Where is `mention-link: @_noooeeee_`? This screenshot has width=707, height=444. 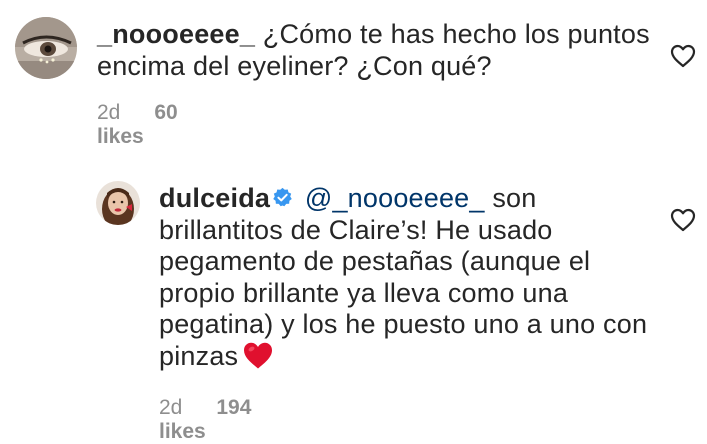 mention-link: @_noooeeee_ is located at coordinates (395, 198).